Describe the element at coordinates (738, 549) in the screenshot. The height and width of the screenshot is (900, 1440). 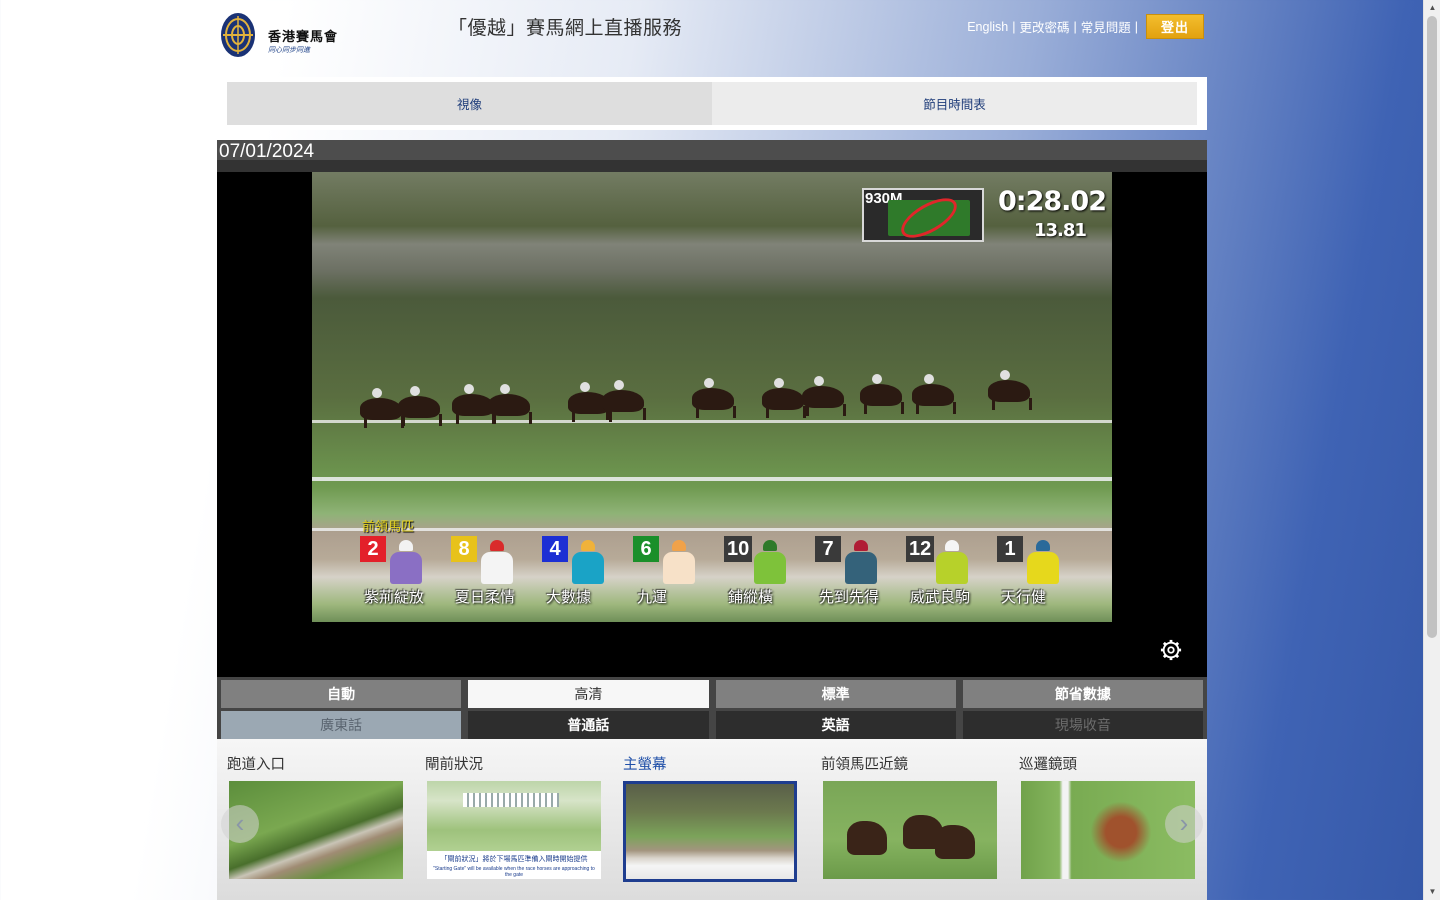
I see `runner-number: 10` at that location.